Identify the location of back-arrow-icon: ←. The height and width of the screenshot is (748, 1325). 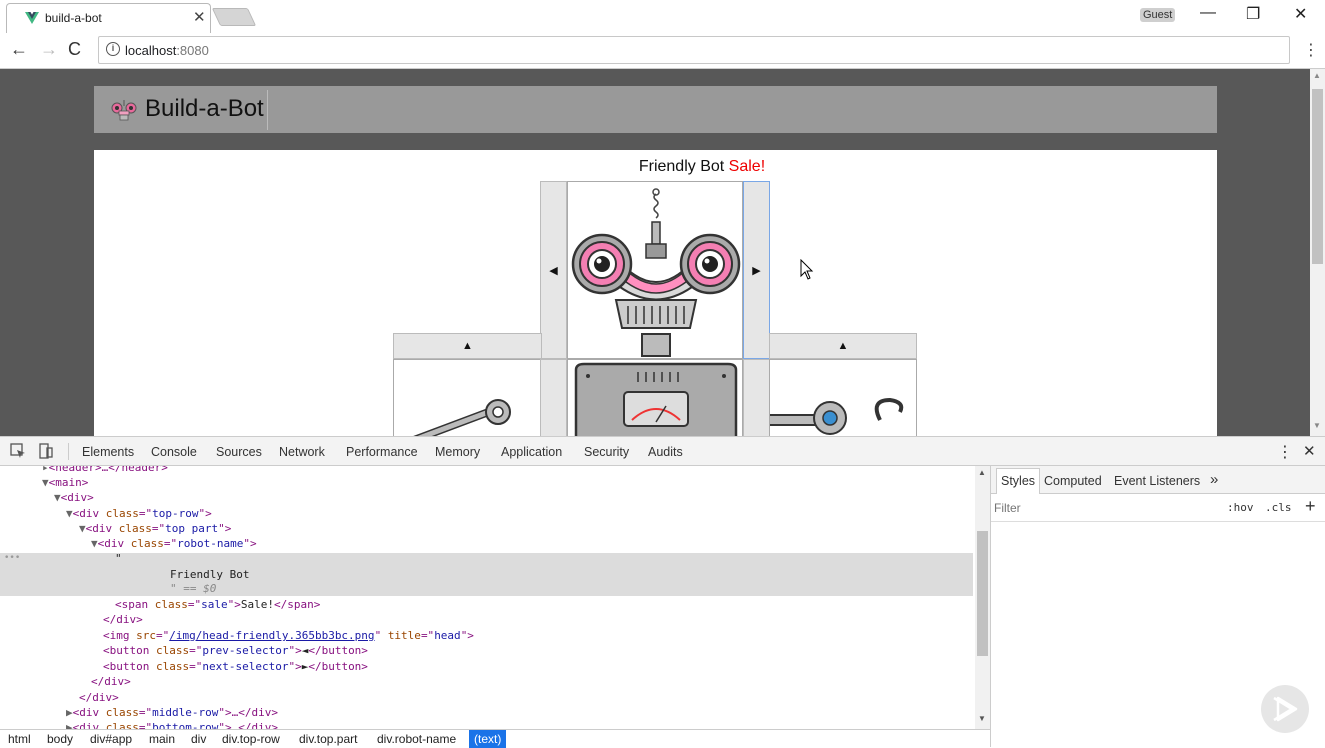
(19, 49).